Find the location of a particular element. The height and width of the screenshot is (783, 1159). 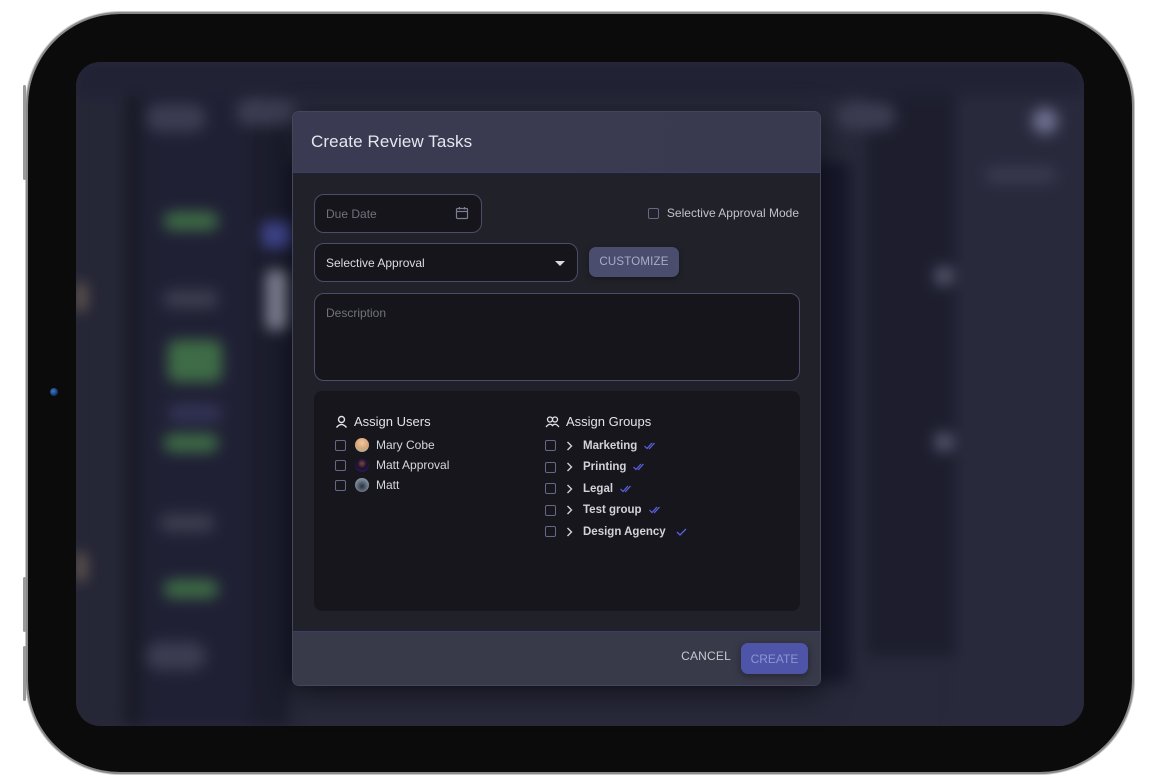

side-button-top is located at coordinates (24, 132).